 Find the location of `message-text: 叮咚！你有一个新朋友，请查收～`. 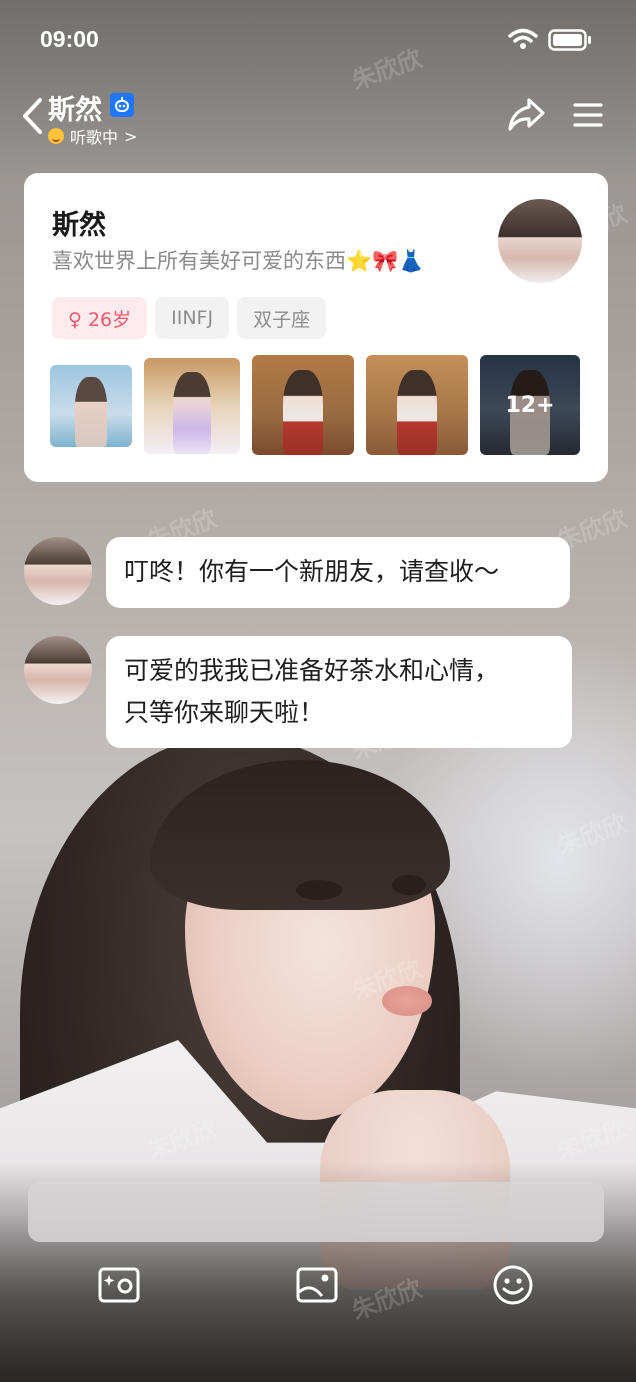

message-text: 叮咚！你有一个新朋友，请查收～ is located at coordinates (312, 571).